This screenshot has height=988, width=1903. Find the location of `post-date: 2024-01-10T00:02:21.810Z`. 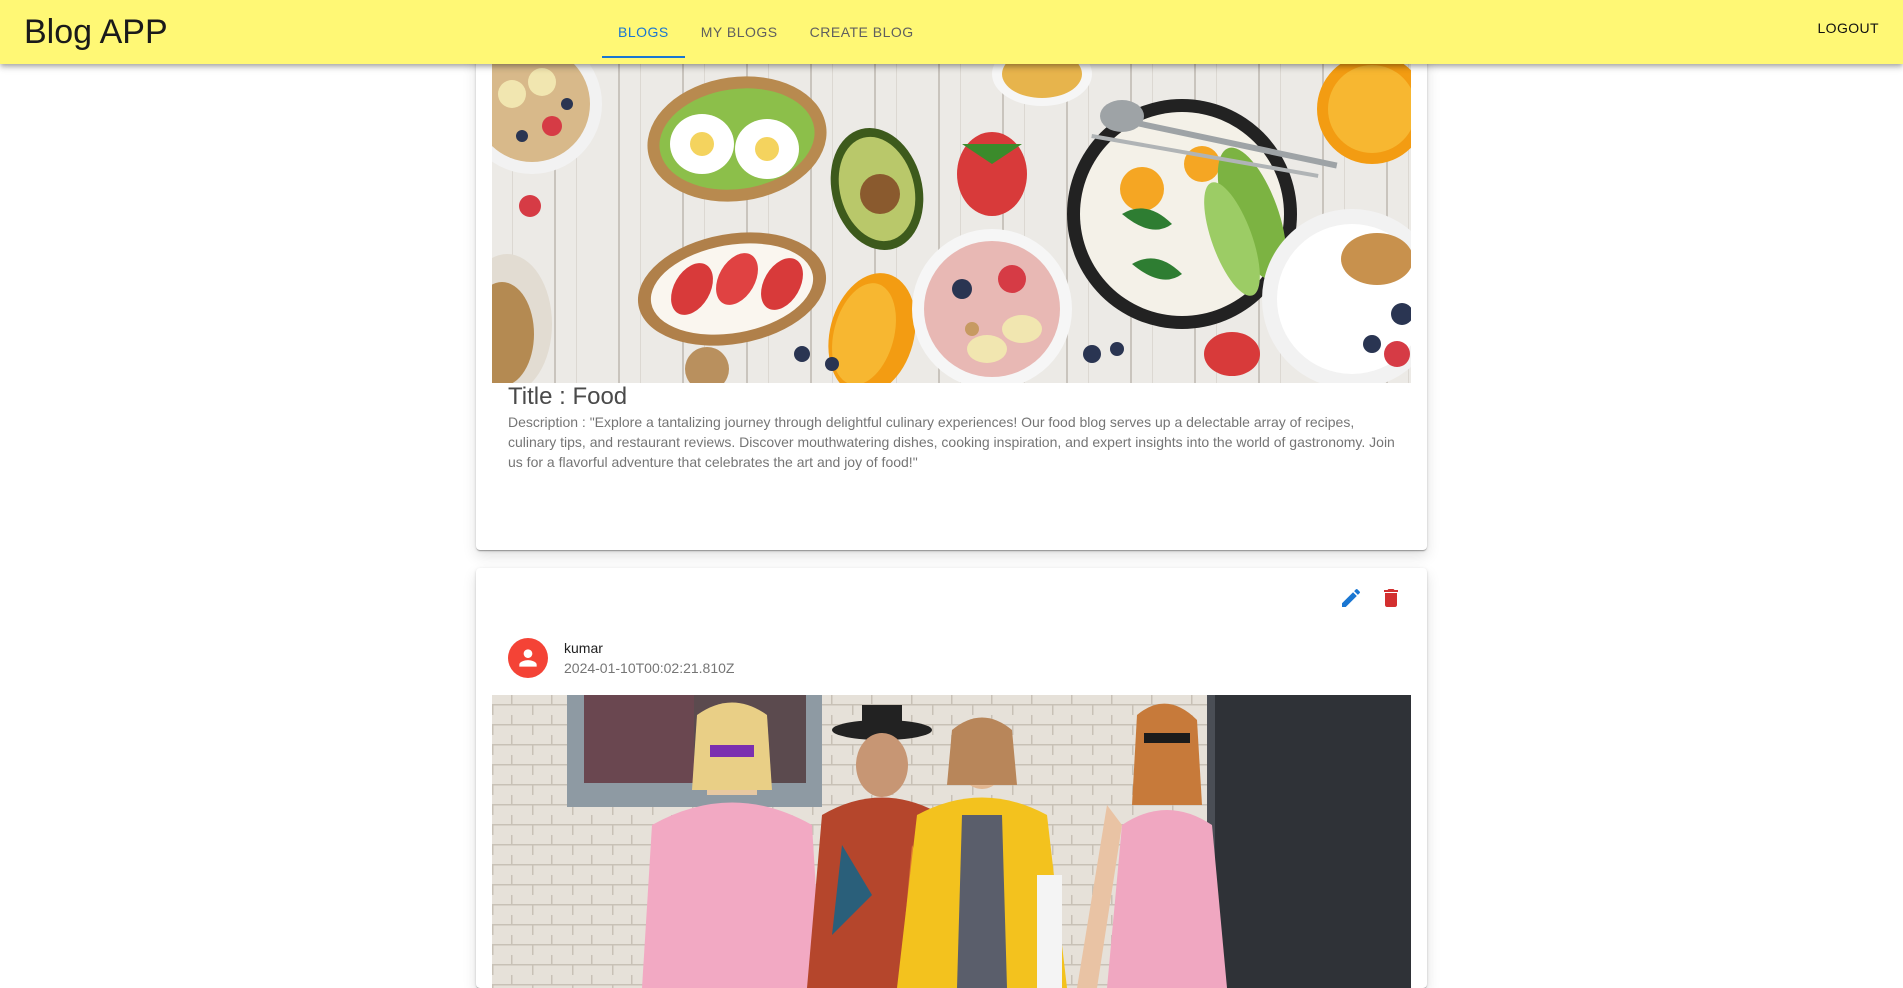

post-date: 2024-01-10T00:02:21.810Z is located at coordinates (649, 668).